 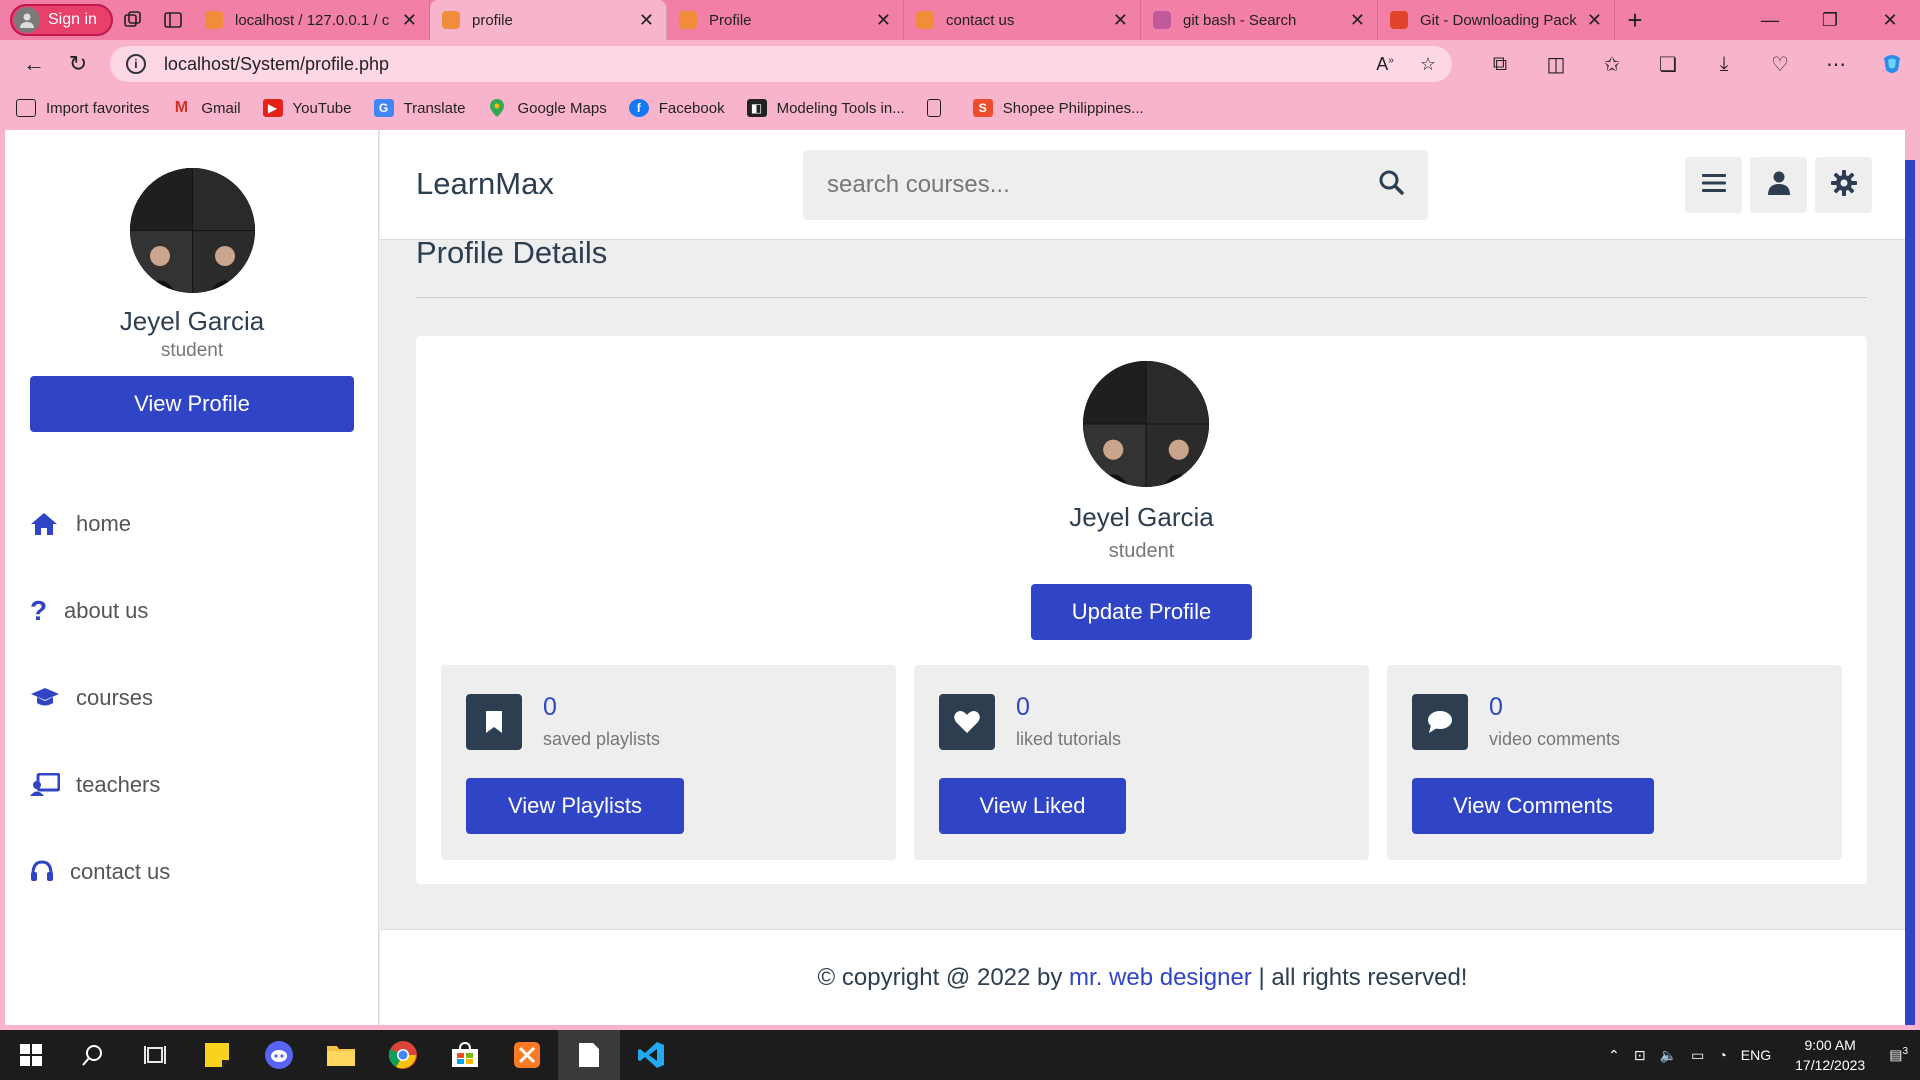 I want to click on stat-value: 0, so click(x=1496, y=707).